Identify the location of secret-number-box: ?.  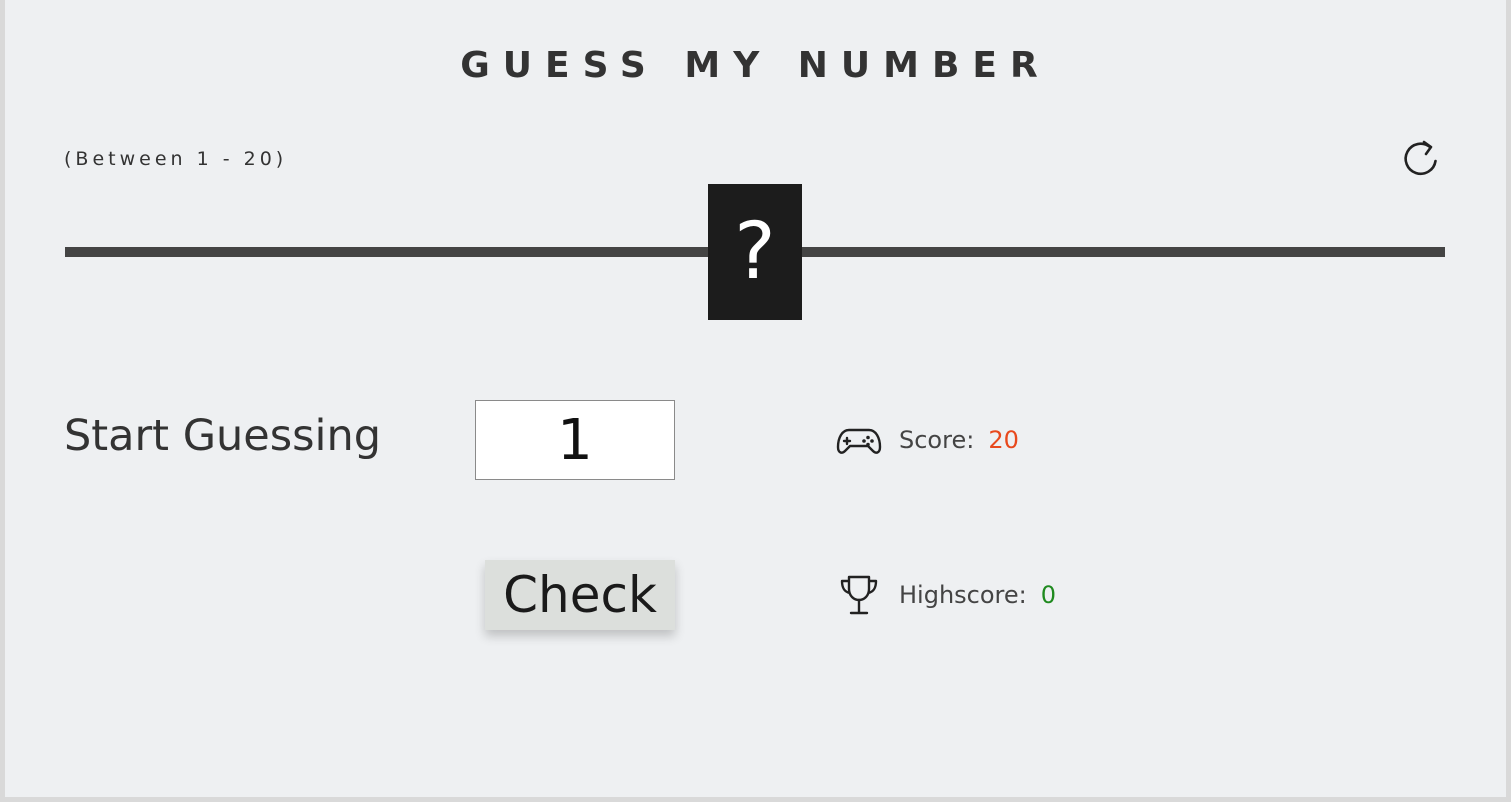
(755, 252).